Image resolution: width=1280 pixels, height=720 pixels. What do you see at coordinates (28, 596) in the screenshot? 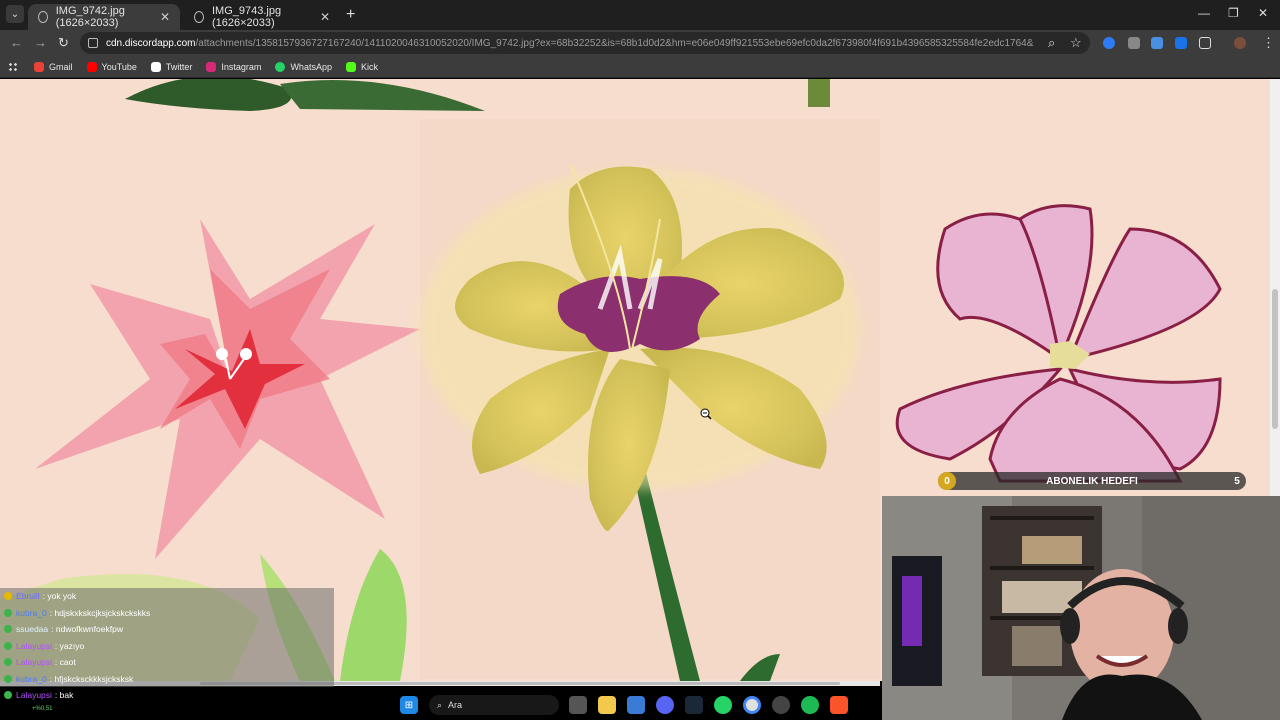
I see `chat-username: Ebrulll` at bounding box center [28, 596].